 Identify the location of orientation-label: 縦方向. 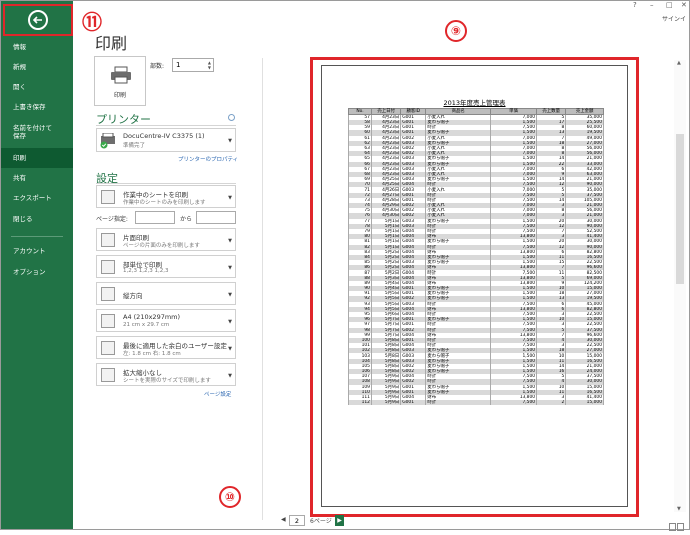
(133, 296).